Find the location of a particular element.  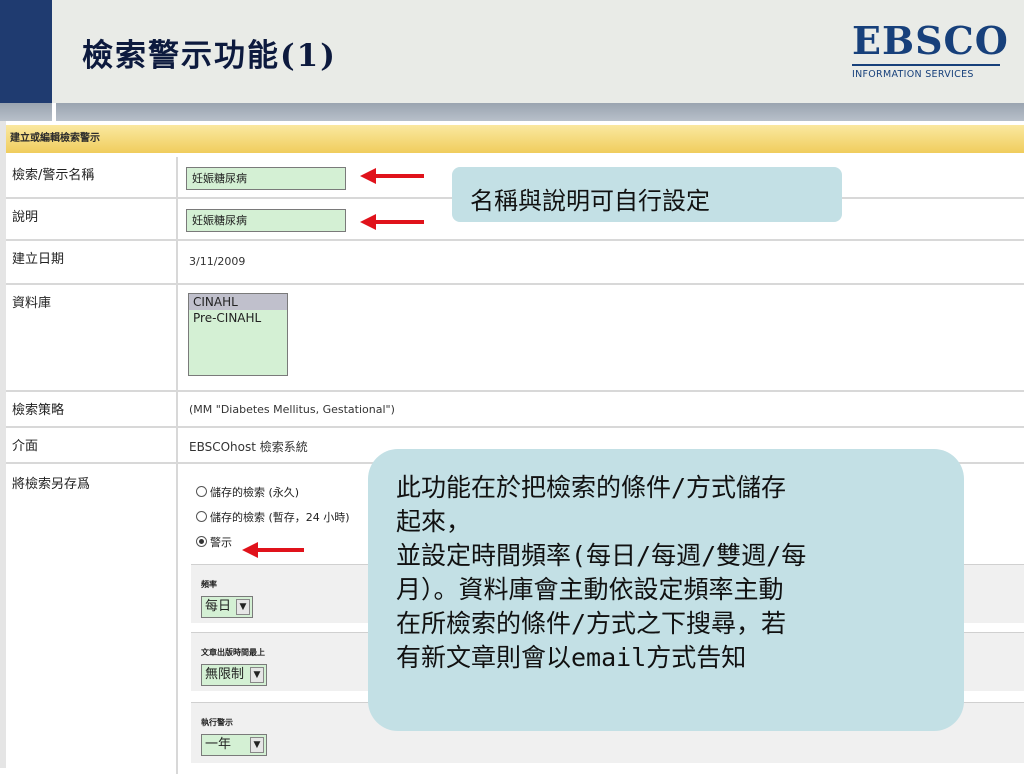

left-accent-bar is located at coordinates (26, 51).